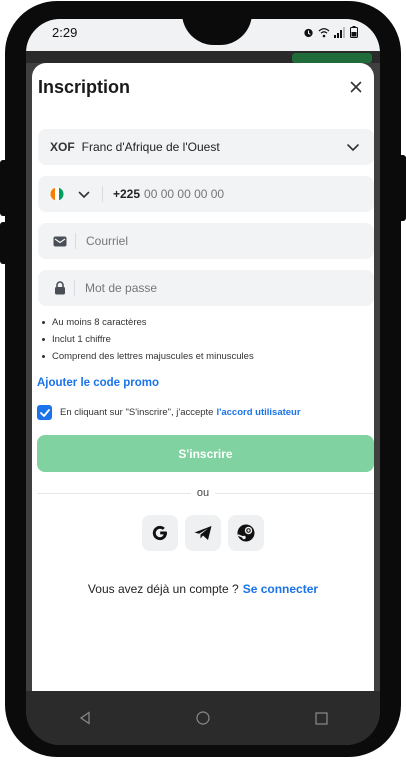 Image resolution: width=406 pixels, height=760 pixels. I want to click on phone-prefix: +225, so click(127, 194).